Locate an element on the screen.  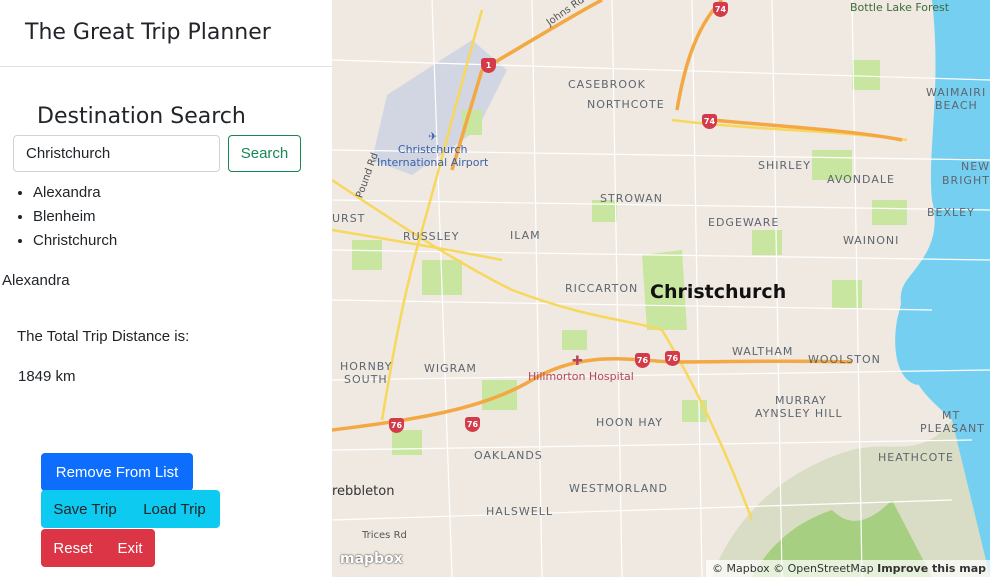
airport-name-line1: Christchurch is located at coordinates (432, 149).